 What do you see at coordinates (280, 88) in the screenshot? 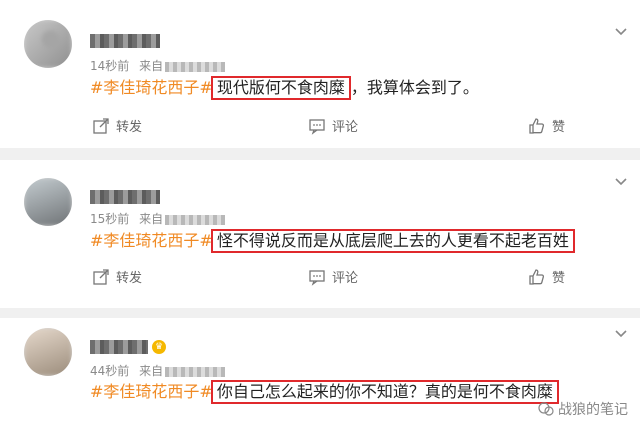
I see `highlighted-text: 现代版何不食肉糜` at bounding box center [280, 88].